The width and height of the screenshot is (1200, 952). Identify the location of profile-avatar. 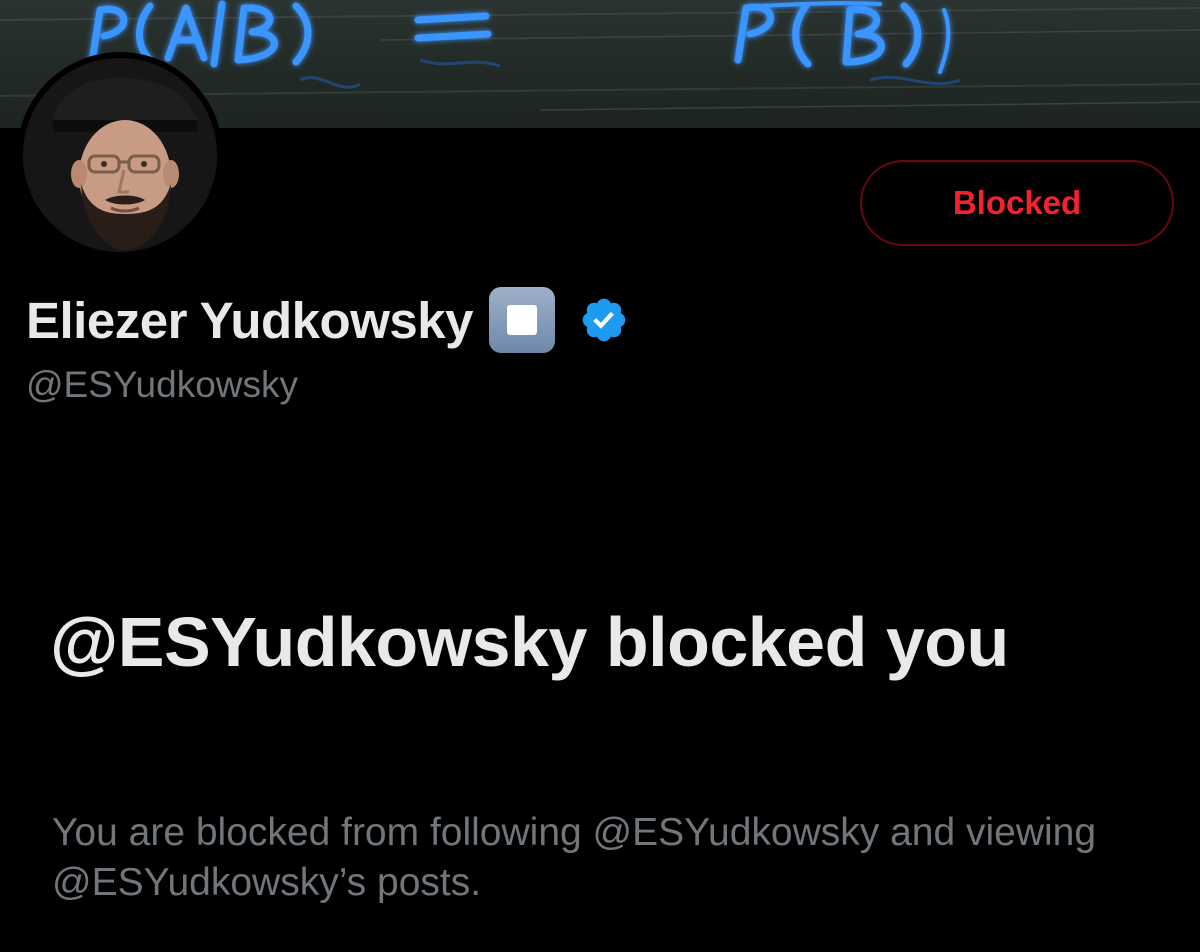
(120, 155).